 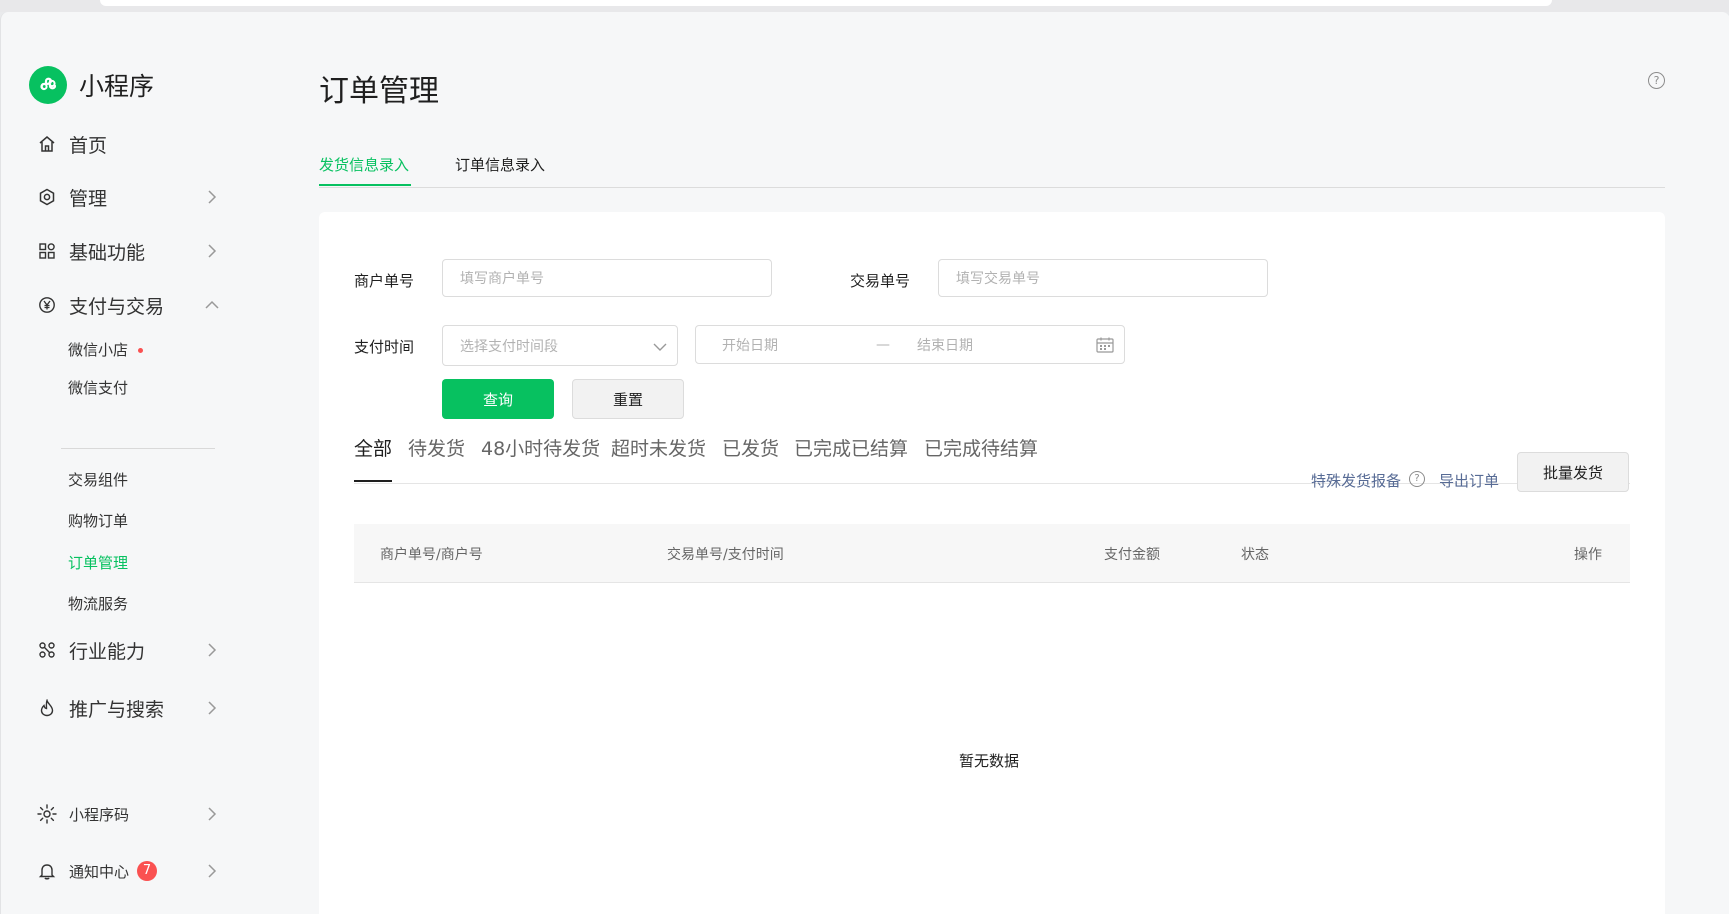 I want to click on sidebar-subitem-logistics: 物流服务, so click(x=98, y=604).